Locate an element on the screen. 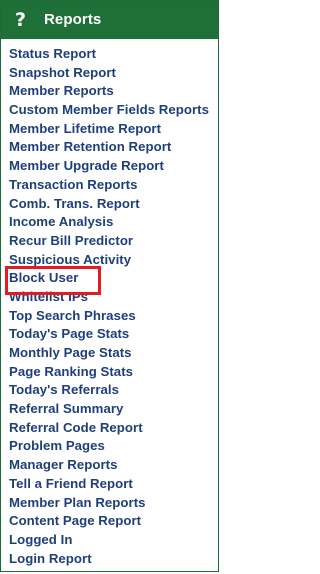 The width and height of the screenshot is (320, 574). menu-item-tell-a-friend-report: Tell a Friend Report is located at coordinates (109, 484).